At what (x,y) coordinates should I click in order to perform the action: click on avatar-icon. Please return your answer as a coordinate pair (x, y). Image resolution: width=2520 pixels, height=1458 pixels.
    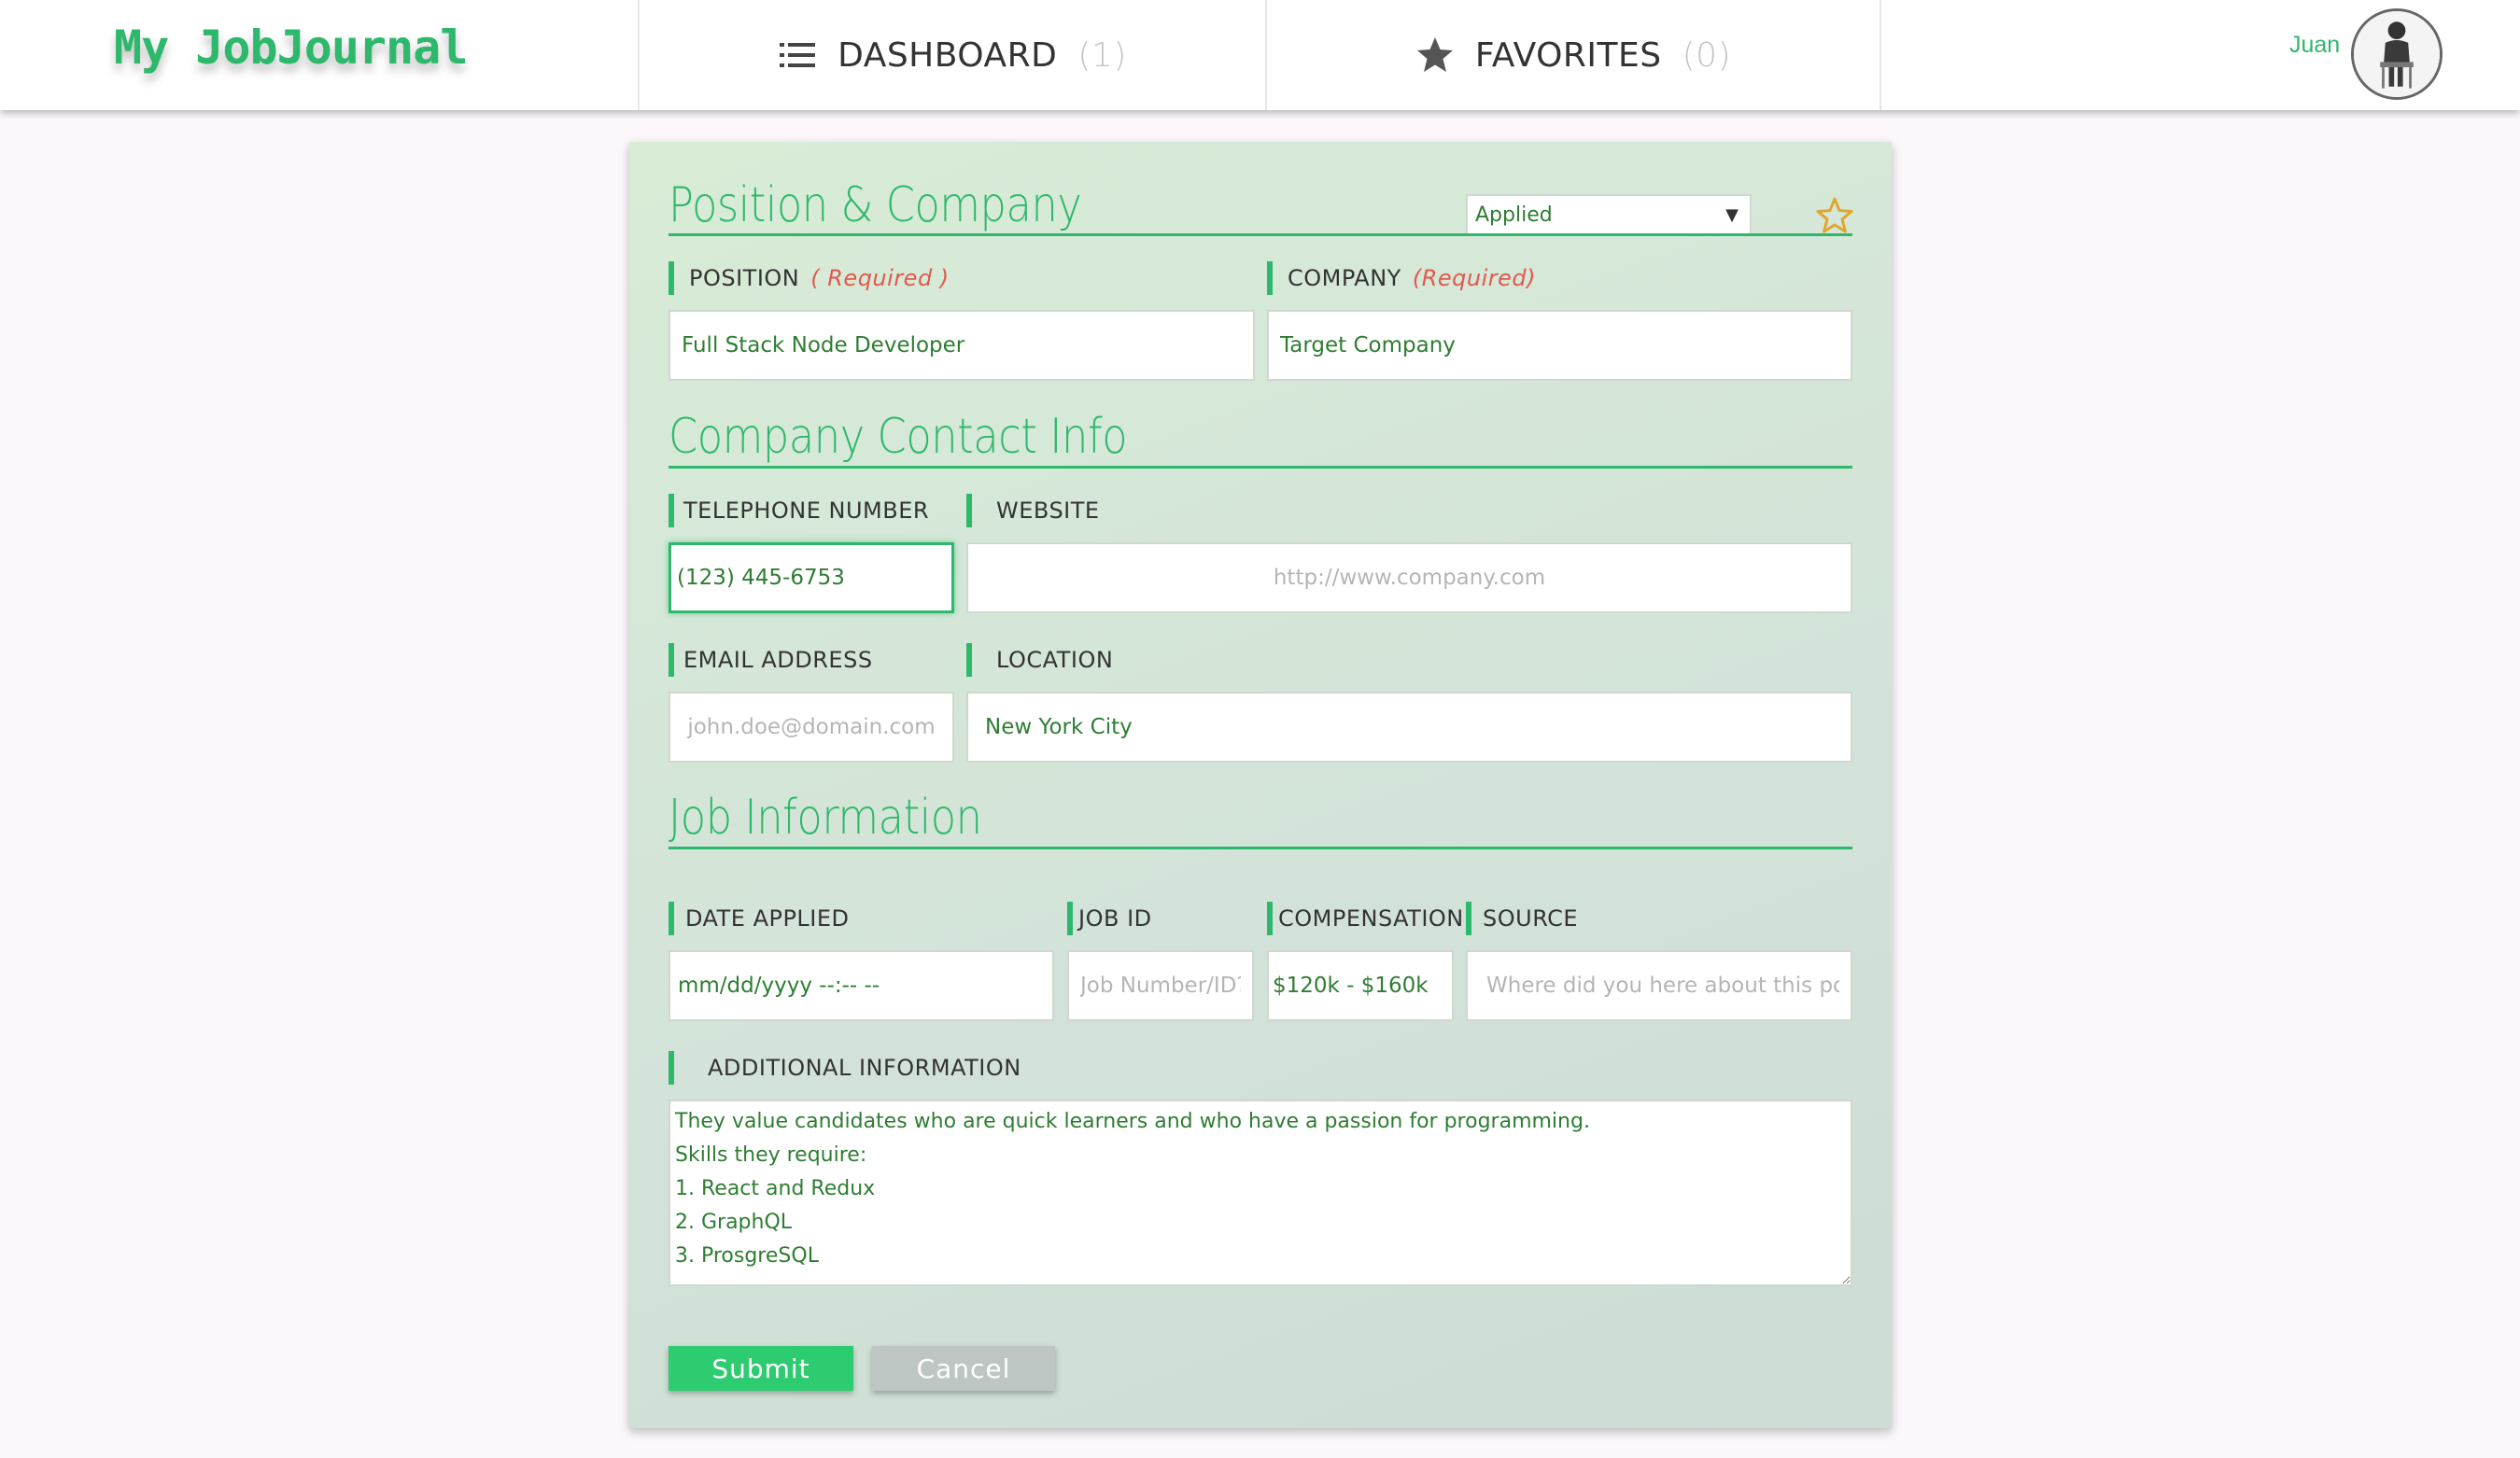
    Looking at the image, I should click on (2397, 54).